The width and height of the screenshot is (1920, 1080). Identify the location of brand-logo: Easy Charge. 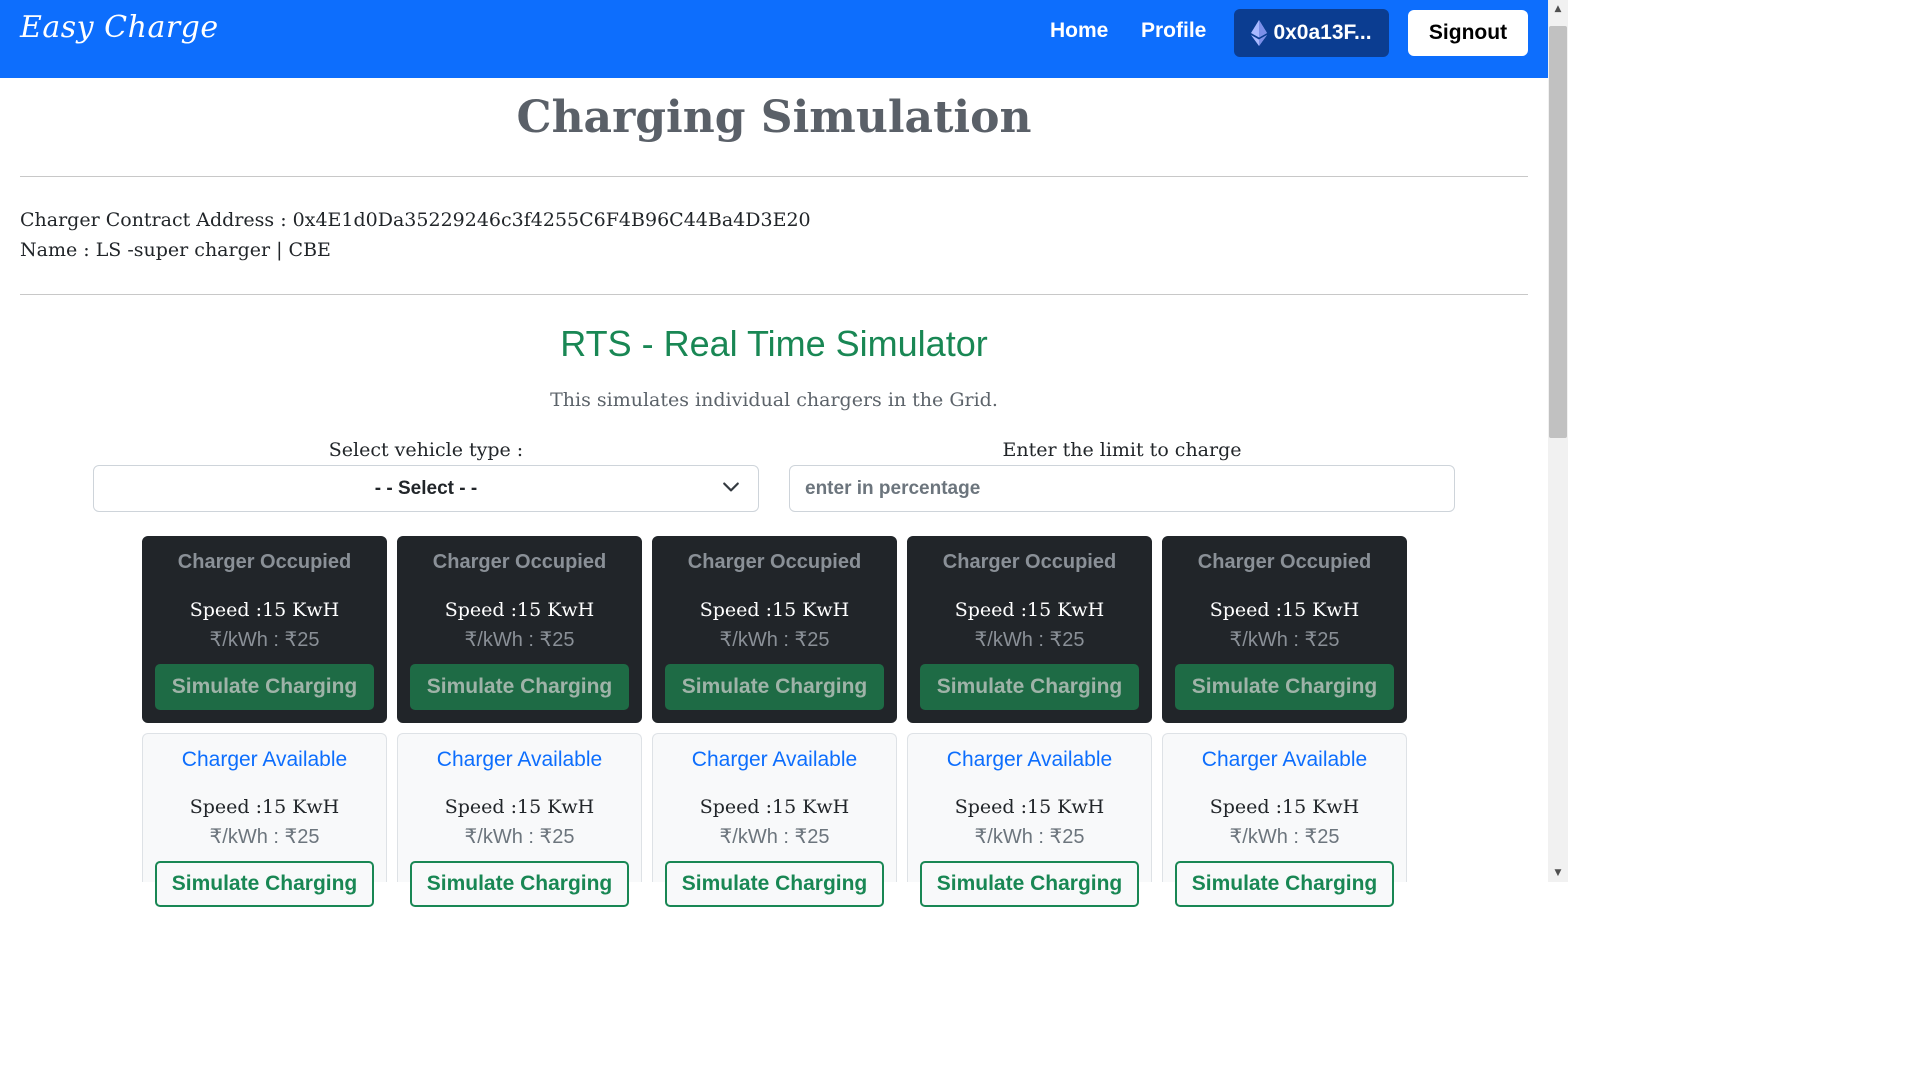
(119, 27).